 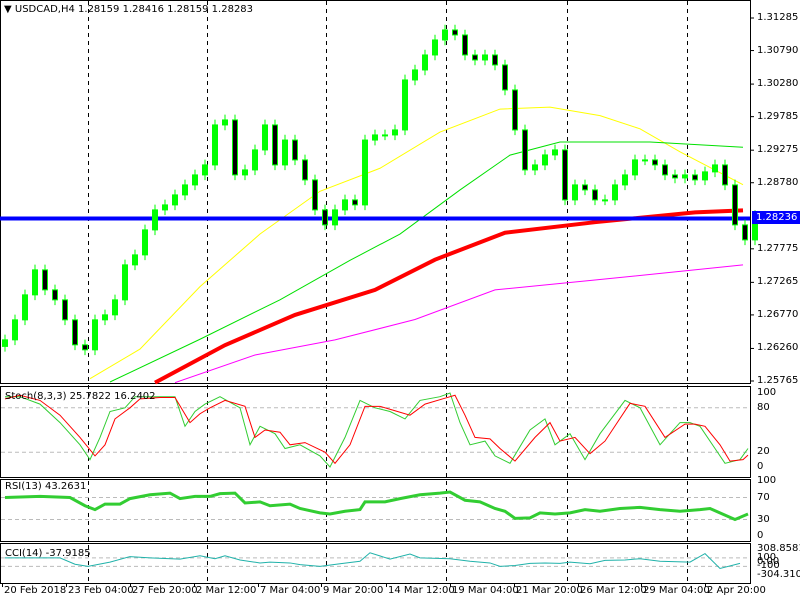 I want to click on time-tick-label: 2 Mar 12:00, so click(x=226, y=590).